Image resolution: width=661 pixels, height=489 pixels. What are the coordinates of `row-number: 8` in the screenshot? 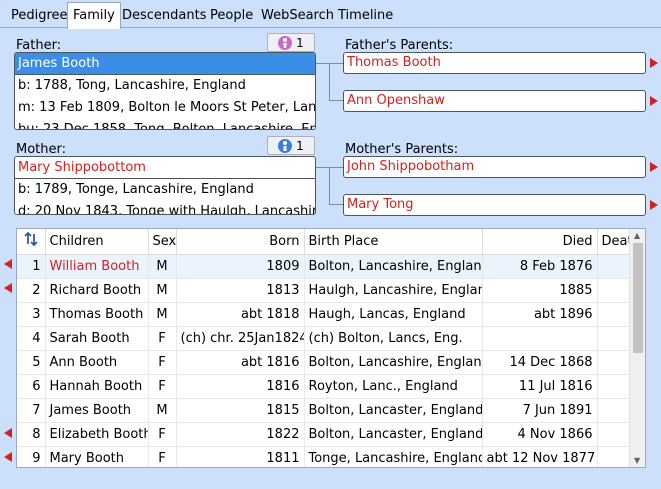 It's located at (31, 434).